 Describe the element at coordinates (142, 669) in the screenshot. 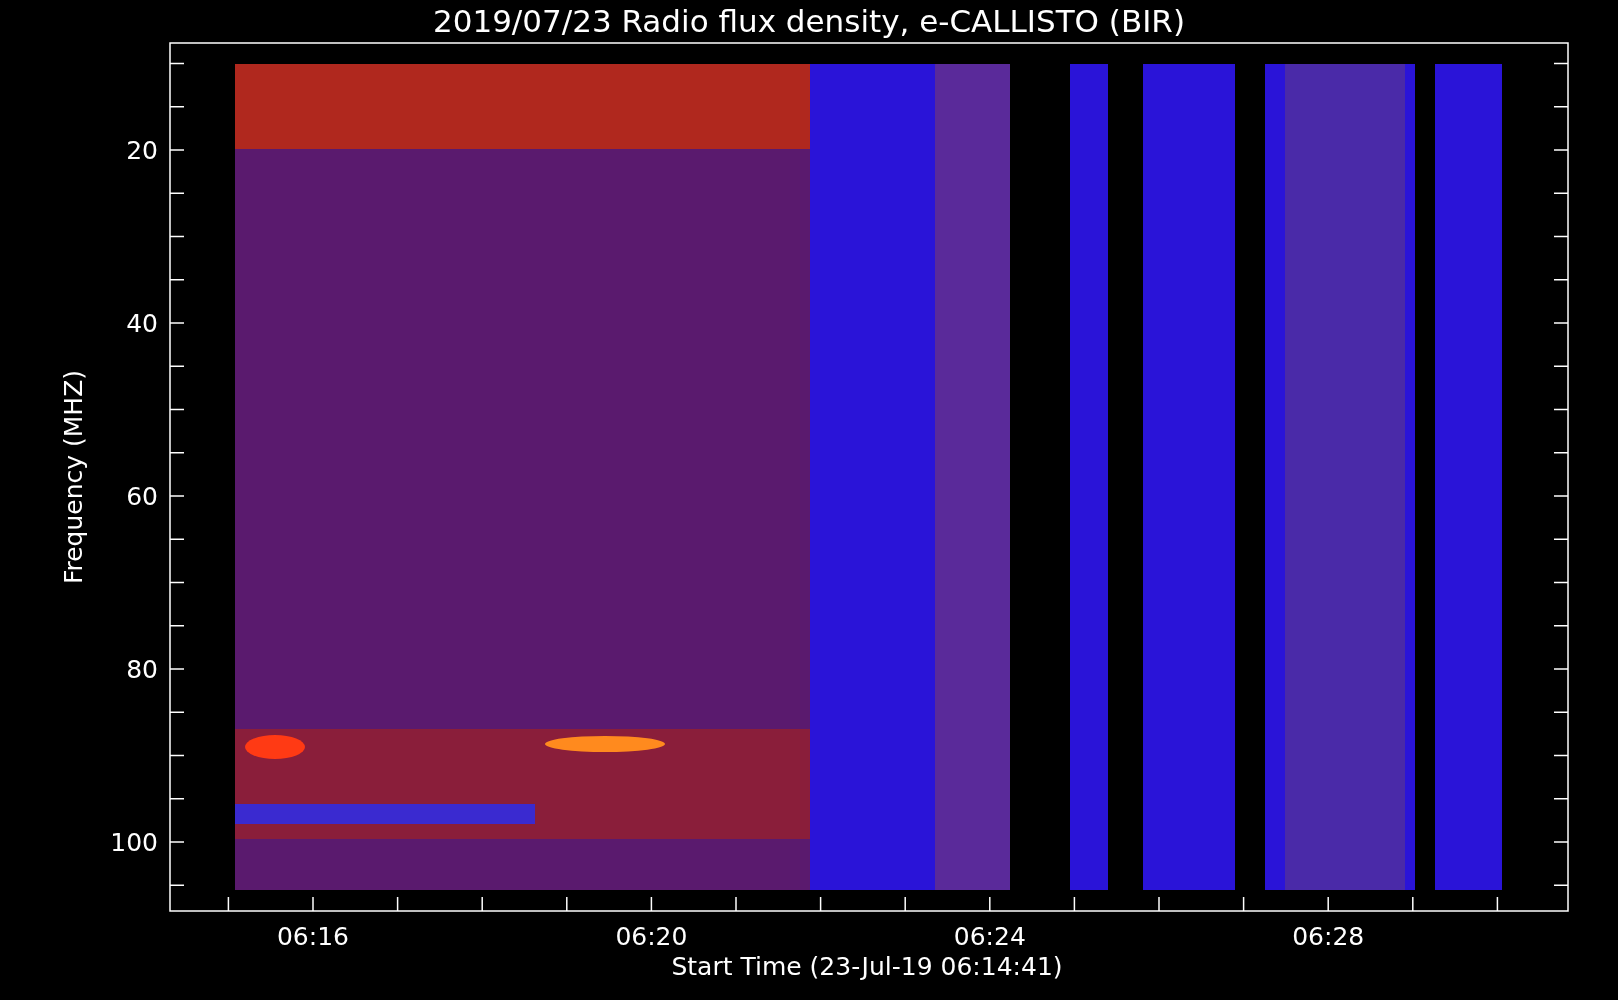

I see `y-tick-label: 80` at that location.